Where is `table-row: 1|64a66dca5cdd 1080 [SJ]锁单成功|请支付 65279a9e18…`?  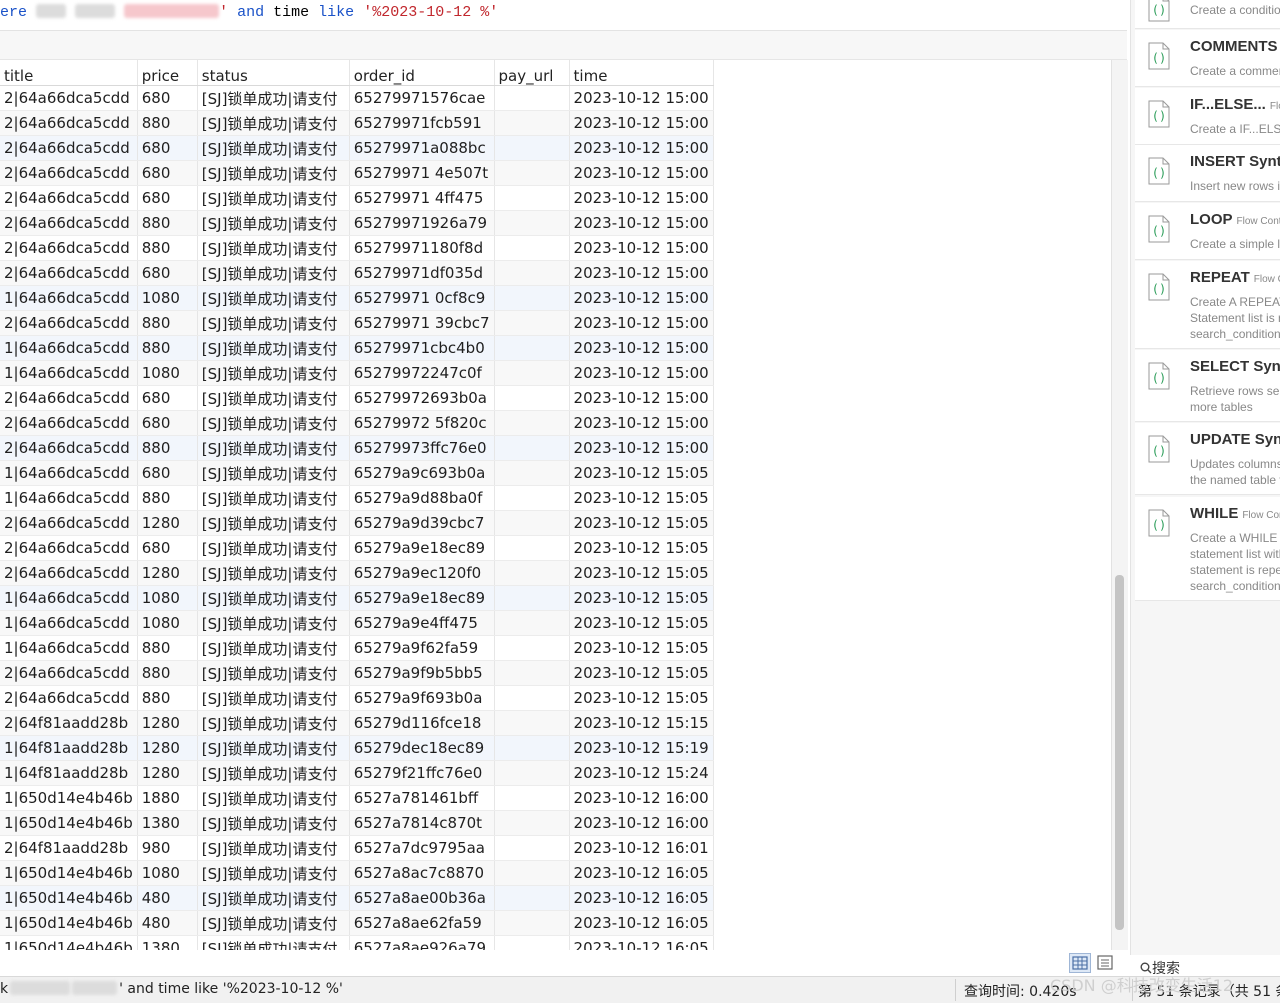
table-row: 1|64a66dca5cdd 1080 [SJ]锁单成功|请支付 65279a9e18… is located at coordinates (357, 598).